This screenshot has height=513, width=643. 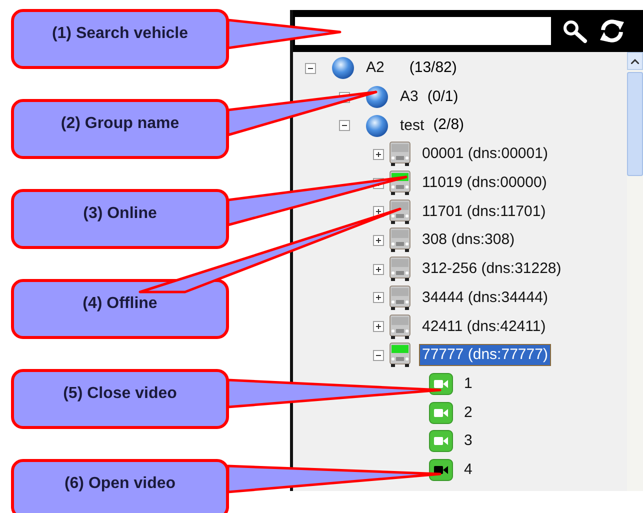 I want to click on scrollbar, so click(x=635, y=271).